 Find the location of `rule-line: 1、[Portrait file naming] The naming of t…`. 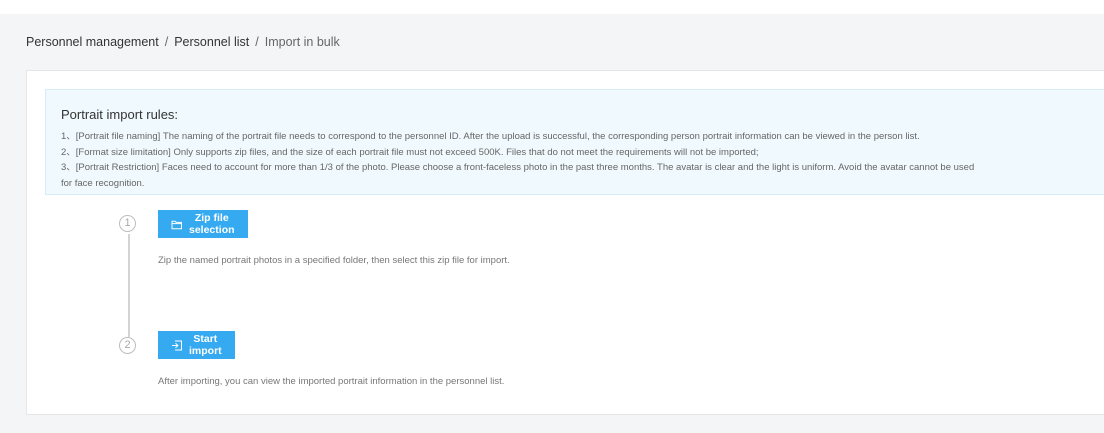

rule-line: 1、[Portrait file naming] The naming of t… is located at coordinates (490, 136).